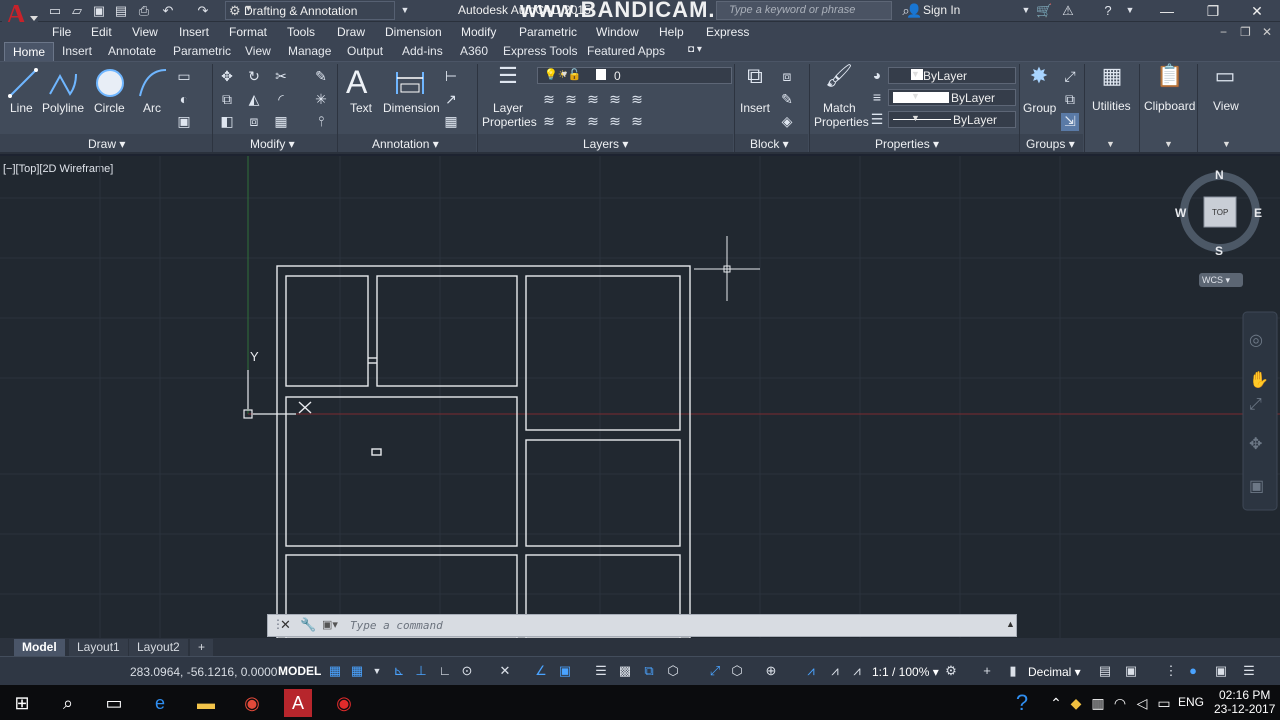 The width and height of the screenshot is (1280, 720). What do you see at coordinates (144, 10) in the screenshot?
I see `plot-icon: ⎙` at bounding box center [144, 10].